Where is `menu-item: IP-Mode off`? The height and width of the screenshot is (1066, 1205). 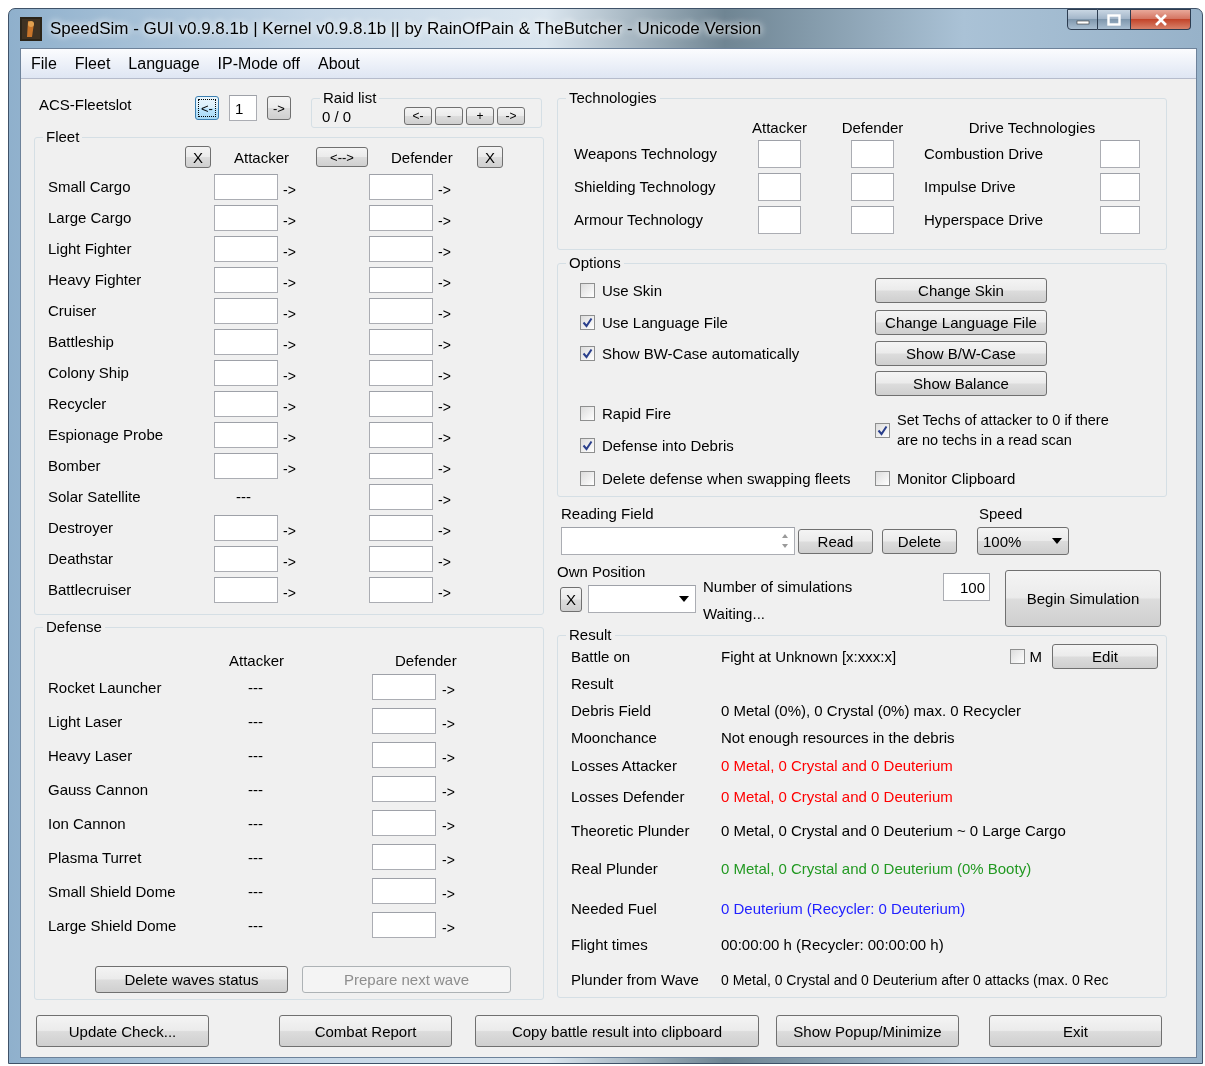
menu-item: IP-Mode off is located at coordinates (258, 63).